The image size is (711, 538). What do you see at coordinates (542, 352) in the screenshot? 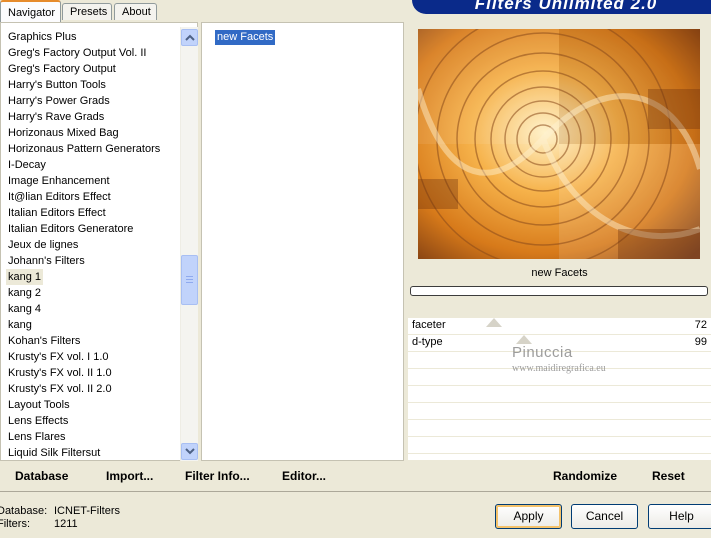
I see `watermark-text: Pinuccia` at bounding box center [542, 352].